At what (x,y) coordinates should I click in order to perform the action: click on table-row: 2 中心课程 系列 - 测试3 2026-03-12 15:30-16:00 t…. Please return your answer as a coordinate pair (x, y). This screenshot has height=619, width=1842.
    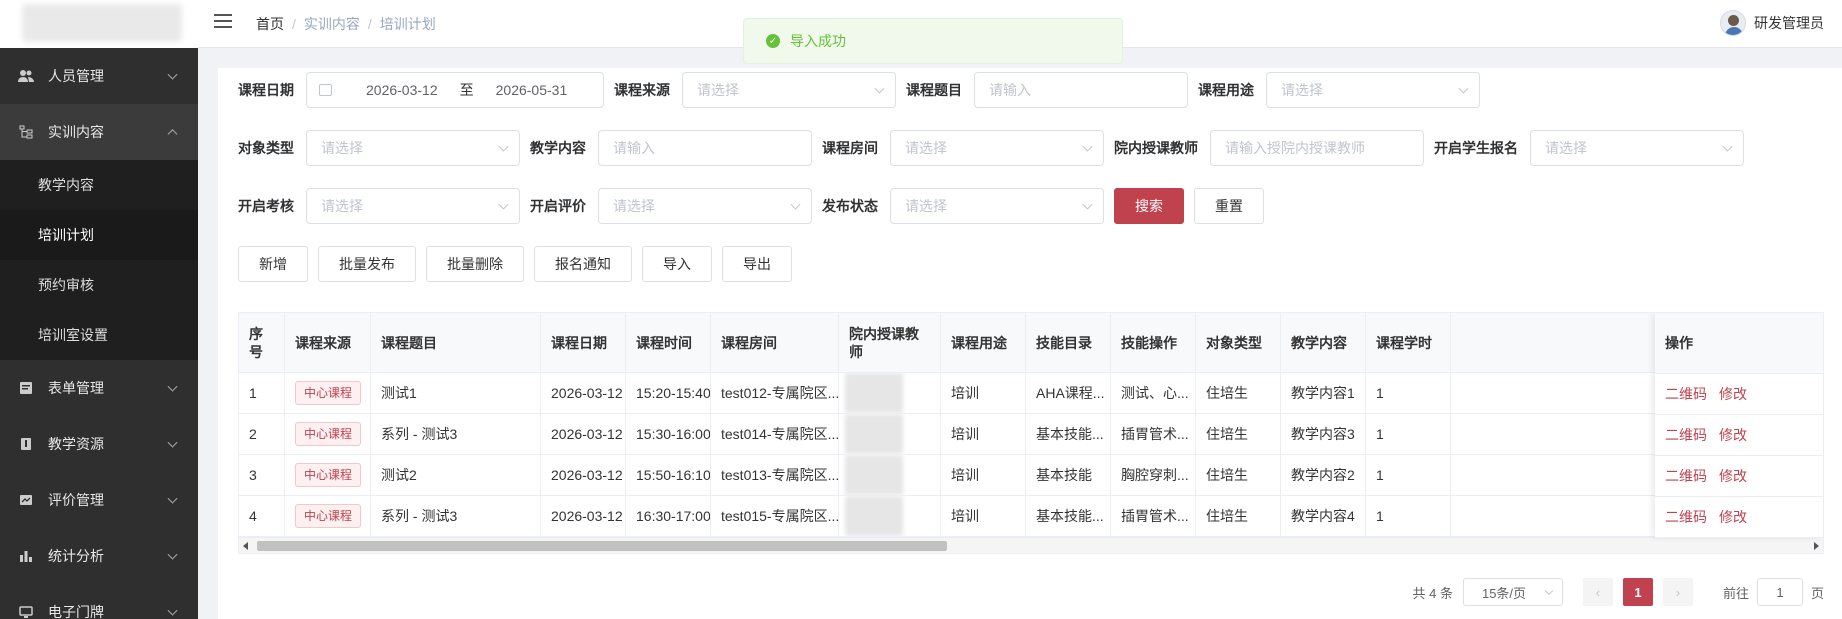
    Looking at the image, I should click on (1031, 434).